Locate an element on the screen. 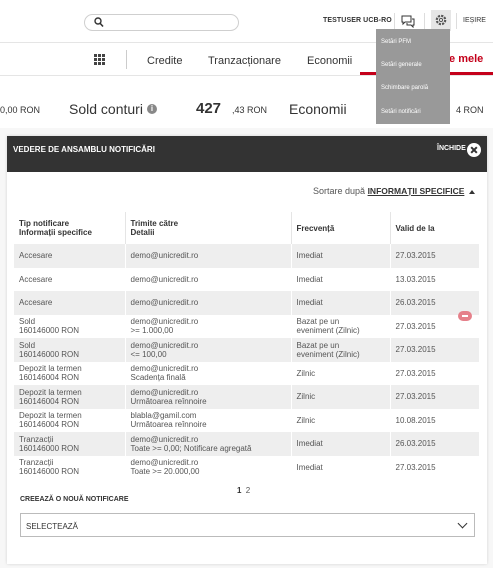 The height and width of the screenshot is (568, 493). menu-item-pfm-settings: Setări PFM is located at coordinates (393, 42).